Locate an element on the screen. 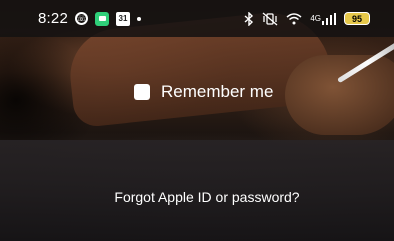  status-right: 4G 95 is located at coordinates (307, 18).